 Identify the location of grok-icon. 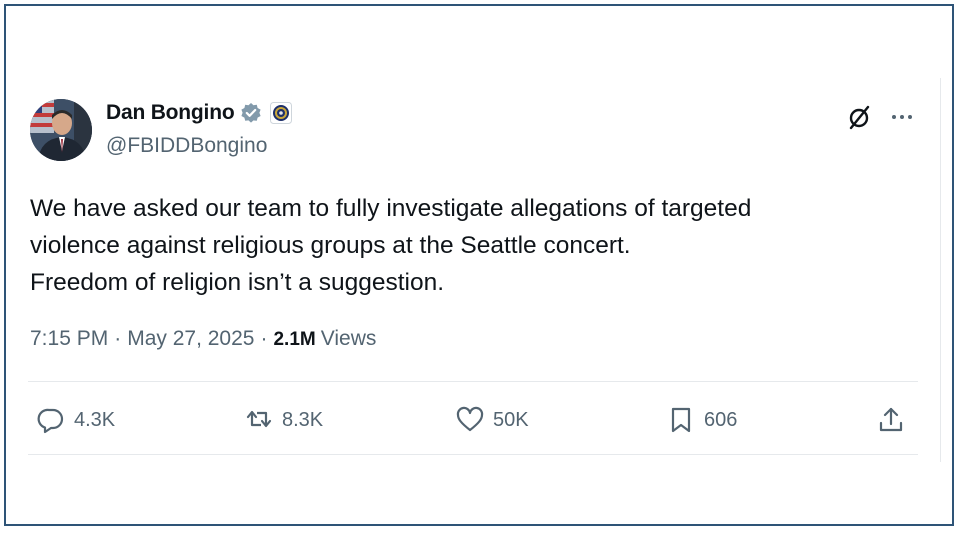
(859, 117).